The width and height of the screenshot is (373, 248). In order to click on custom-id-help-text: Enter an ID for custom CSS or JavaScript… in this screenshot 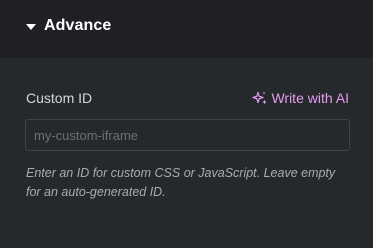, I will do `click(181, 182)`.